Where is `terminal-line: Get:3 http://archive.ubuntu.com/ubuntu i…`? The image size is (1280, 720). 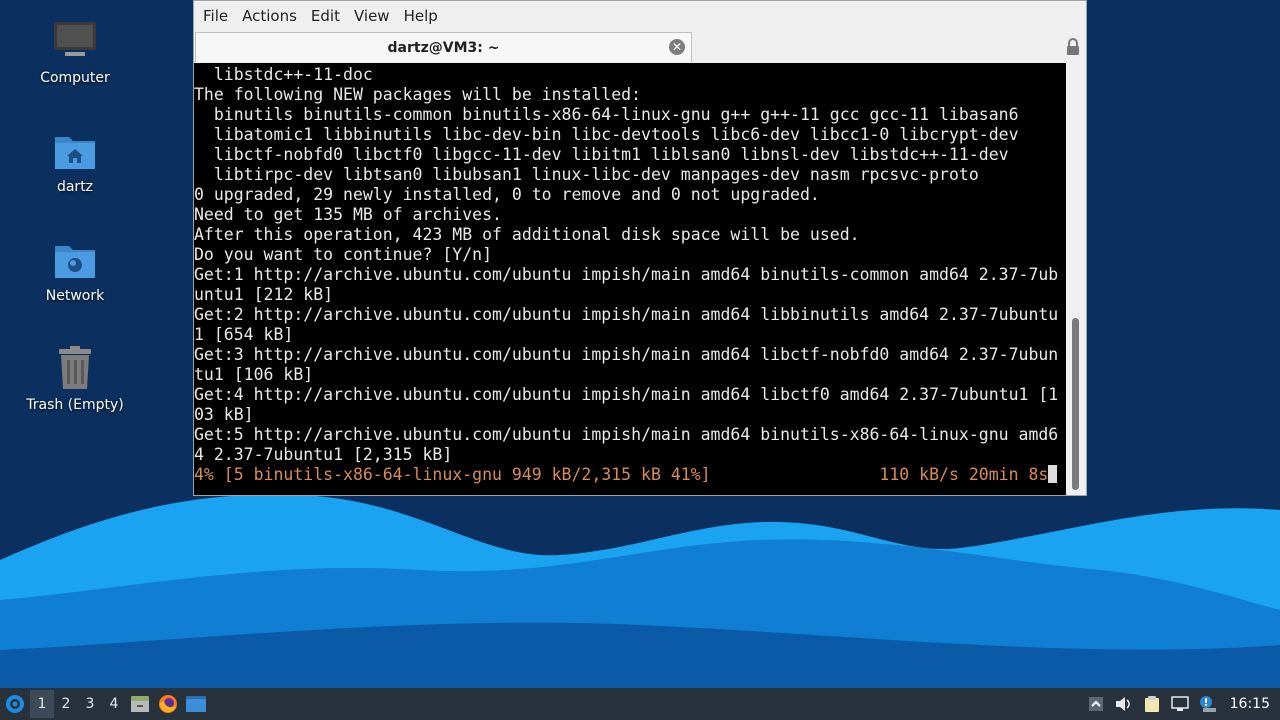 terminal-line: Get:3 http://archive.ubuntu.com/ubuntu i… is located at coordinates (626, 354).